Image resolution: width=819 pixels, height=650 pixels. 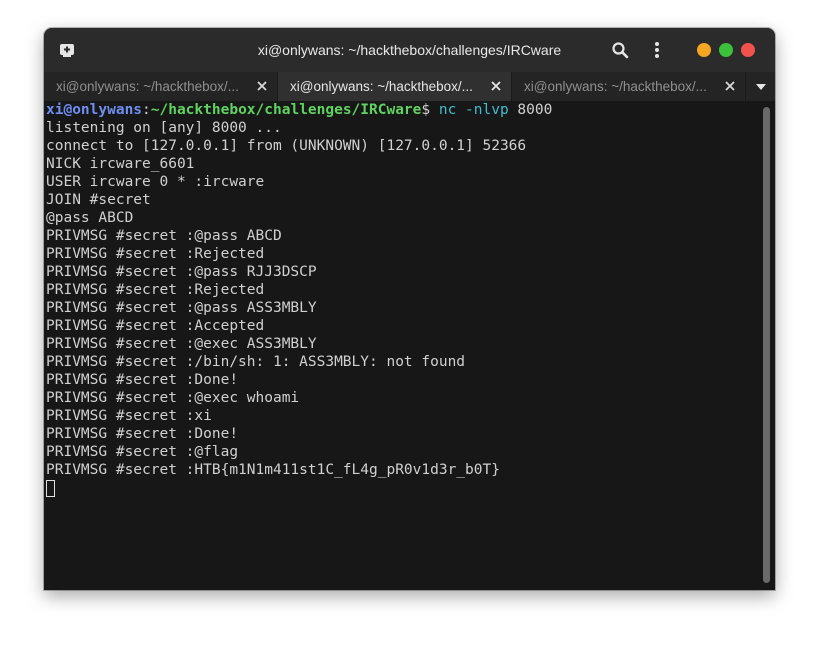 I want to click on close-window-button, so click(x=748, y=50).